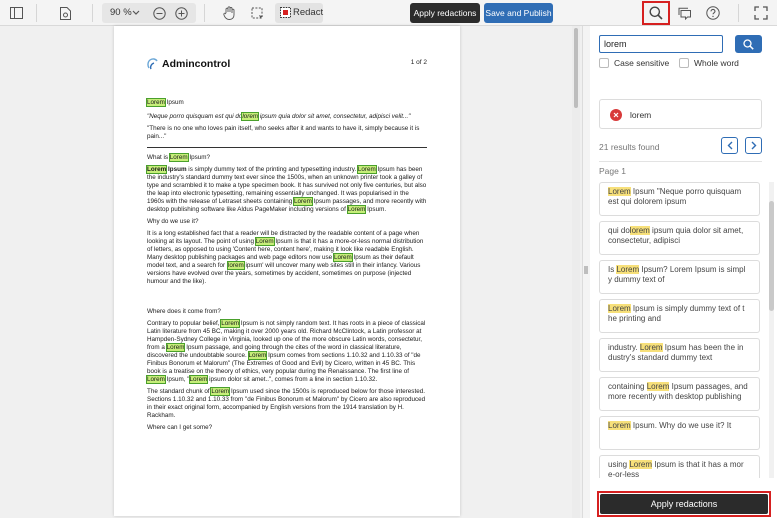 The height and width of the screenshot is (518, 777). What do you see at coordinates (753, 145) in the screenshot?
I see `next-result-button` at bounding box center [753, 145].